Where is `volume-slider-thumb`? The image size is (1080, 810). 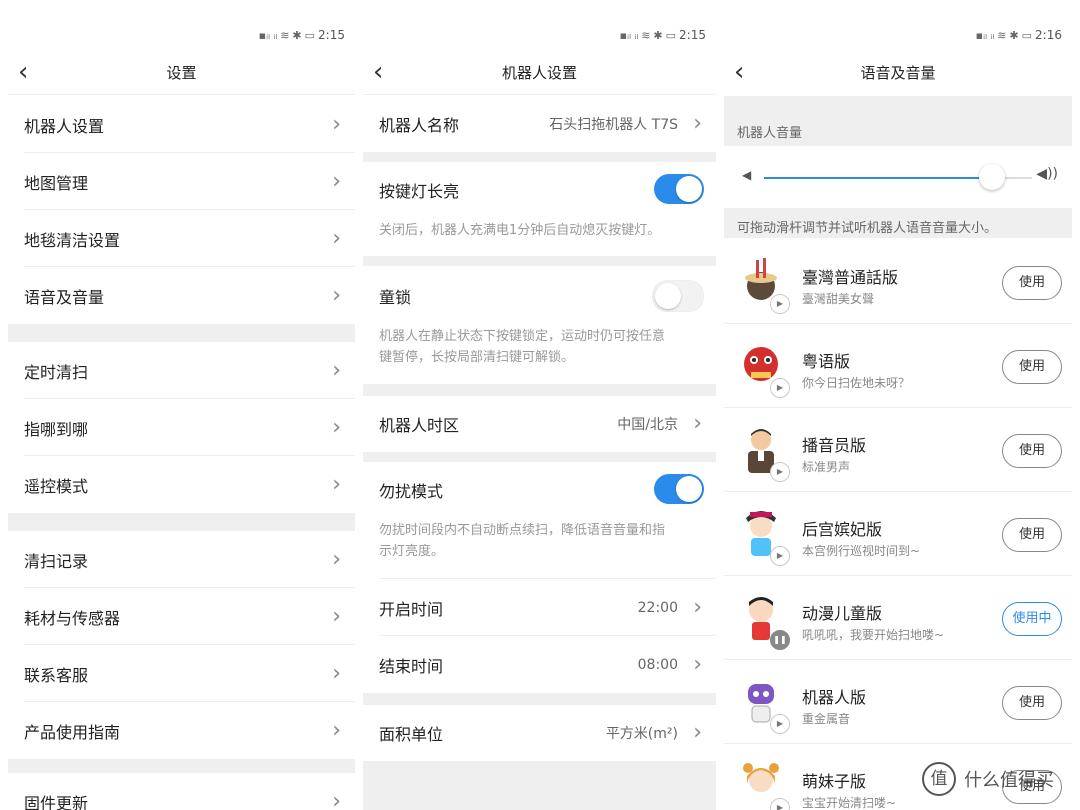
volume-slider-thumb is located at coordinates (991, 177).